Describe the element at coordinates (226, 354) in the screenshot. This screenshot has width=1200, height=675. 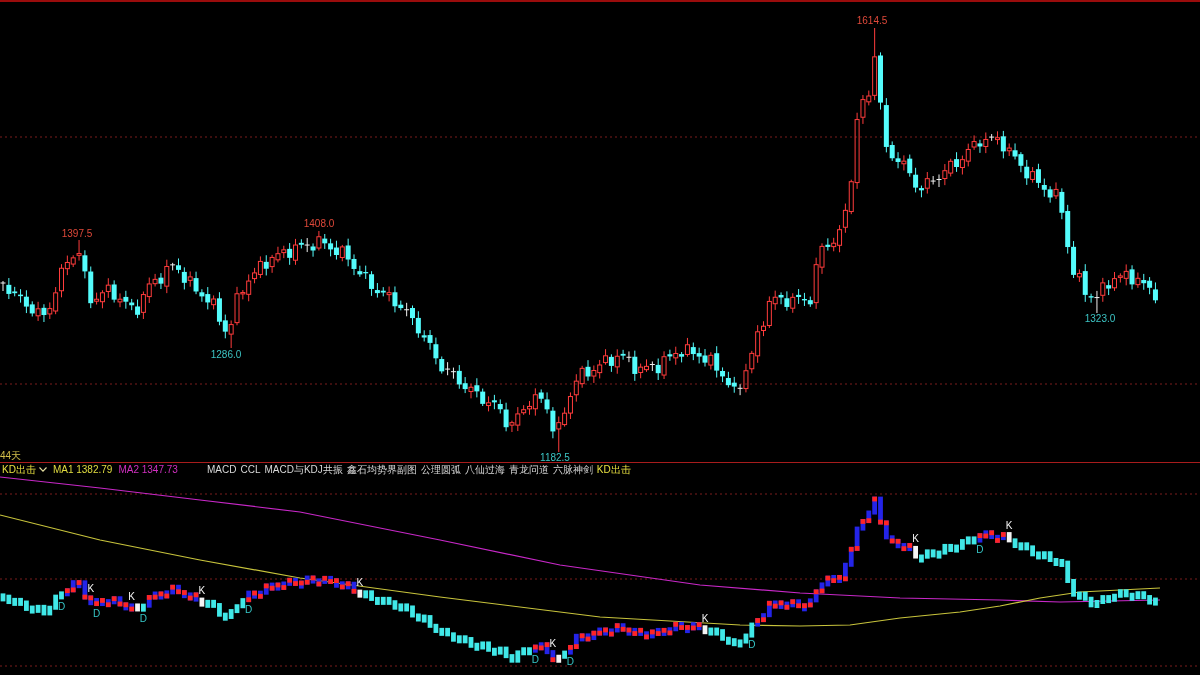
I see `price-label: 1286.0` at that location.